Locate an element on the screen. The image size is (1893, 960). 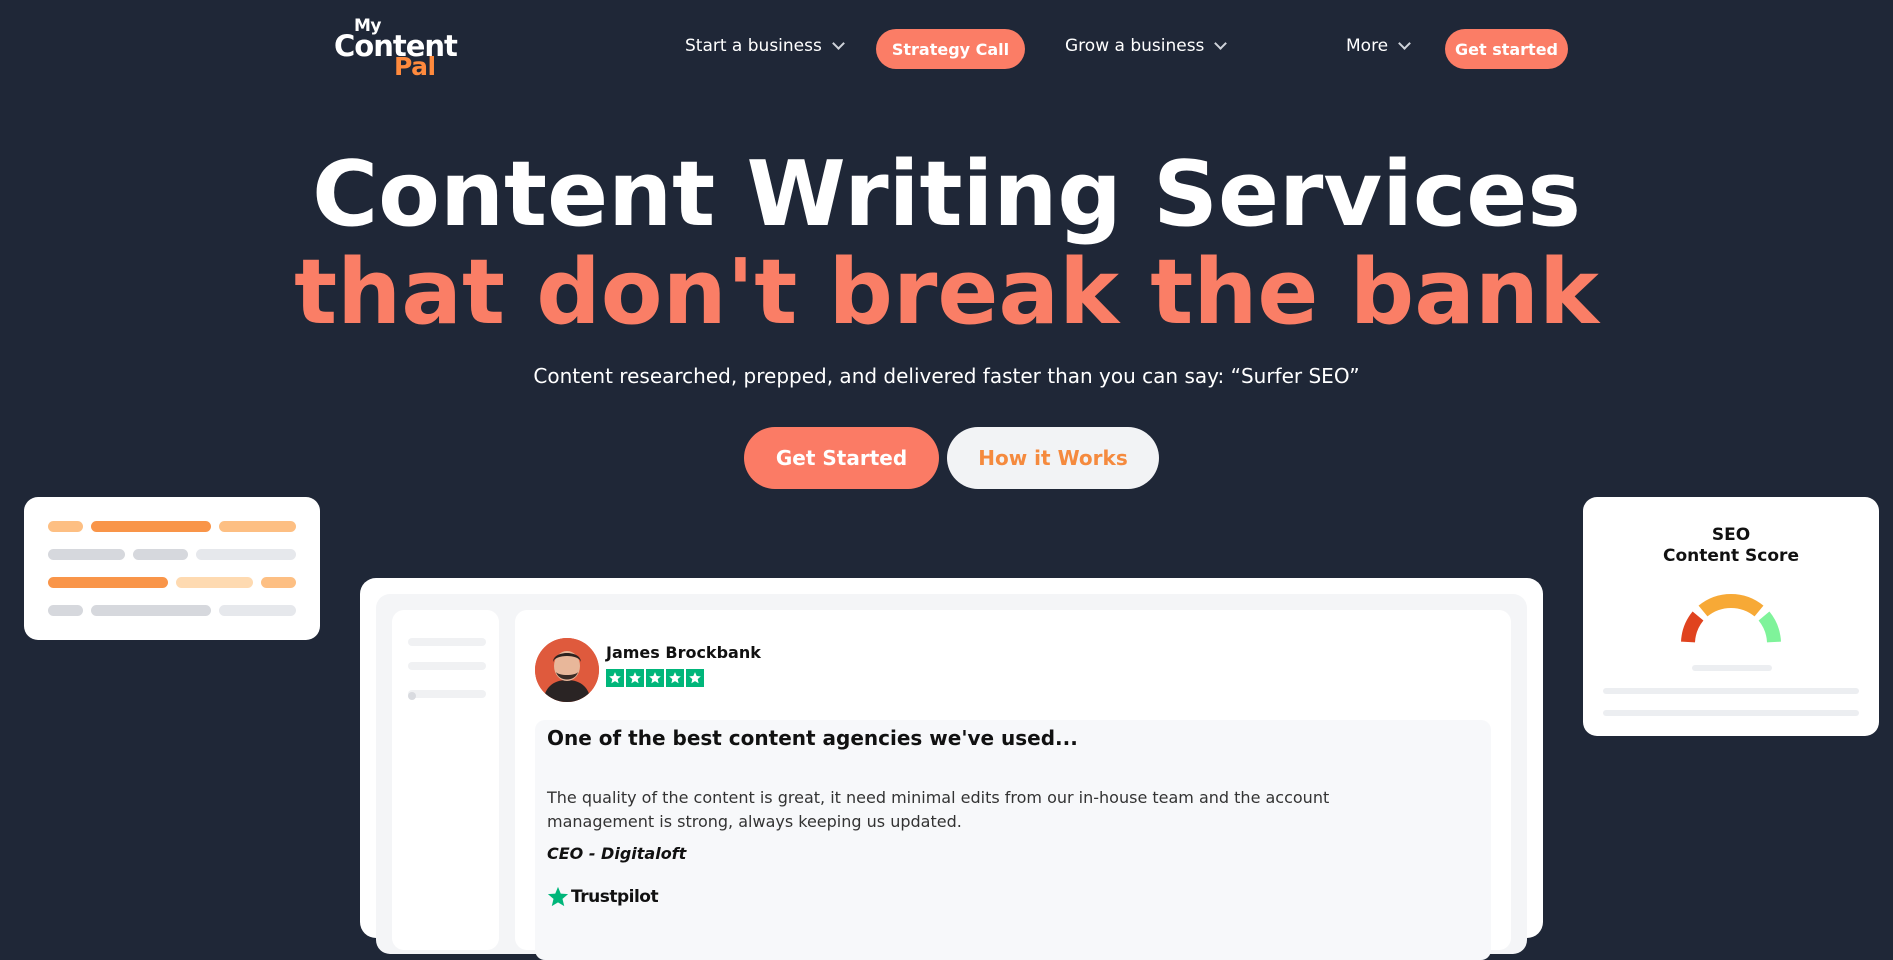
avatar is located at coordinates (567, 670).